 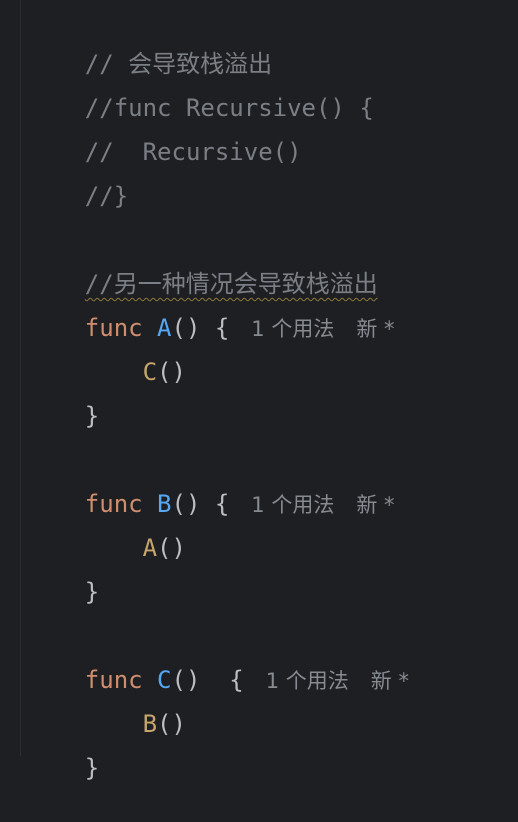 I want to click on code-line-comment-6: //另一种情况会导致栈溢出, so click(x=202, y=264).